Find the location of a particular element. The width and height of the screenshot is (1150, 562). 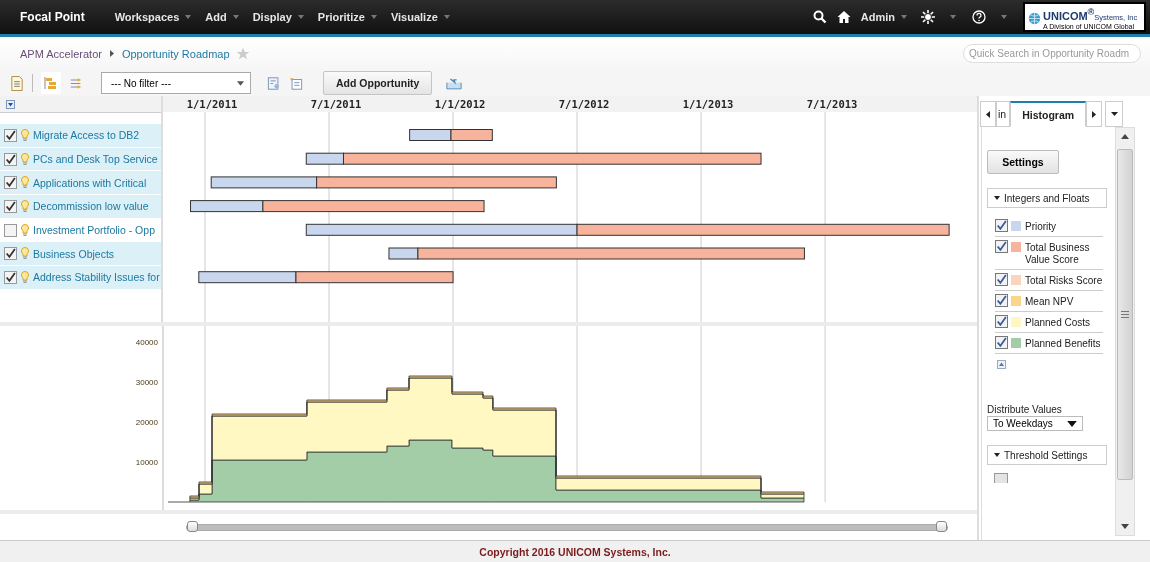

menu-item: Add is located at coordinates (222, 17).